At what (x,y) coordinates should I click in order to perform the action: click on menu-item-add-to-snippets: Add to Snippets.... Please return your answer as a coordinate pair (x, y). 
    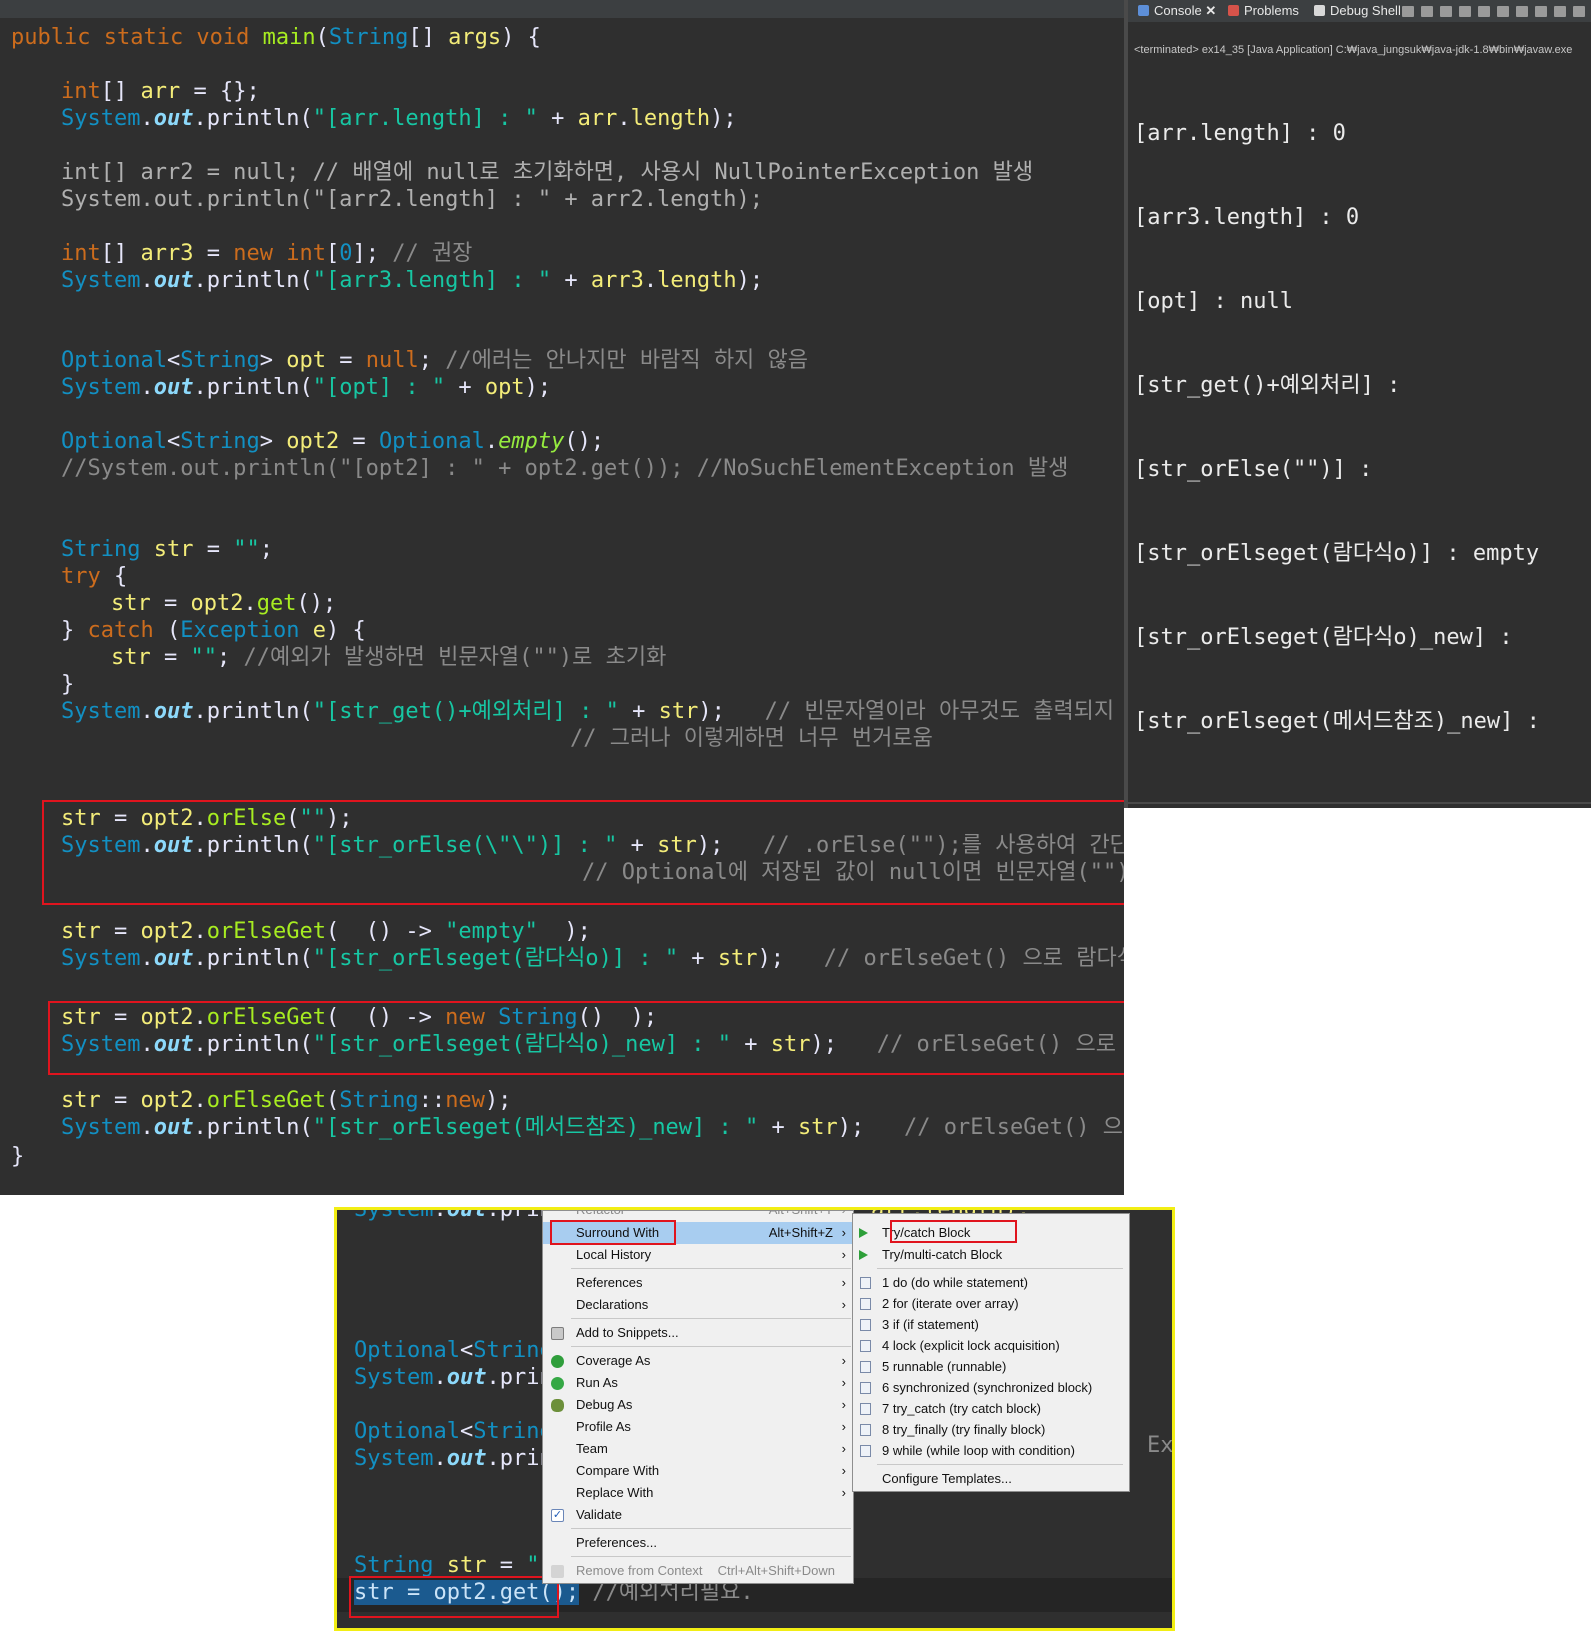
    Looking at the image, I should click on (698, 1333).